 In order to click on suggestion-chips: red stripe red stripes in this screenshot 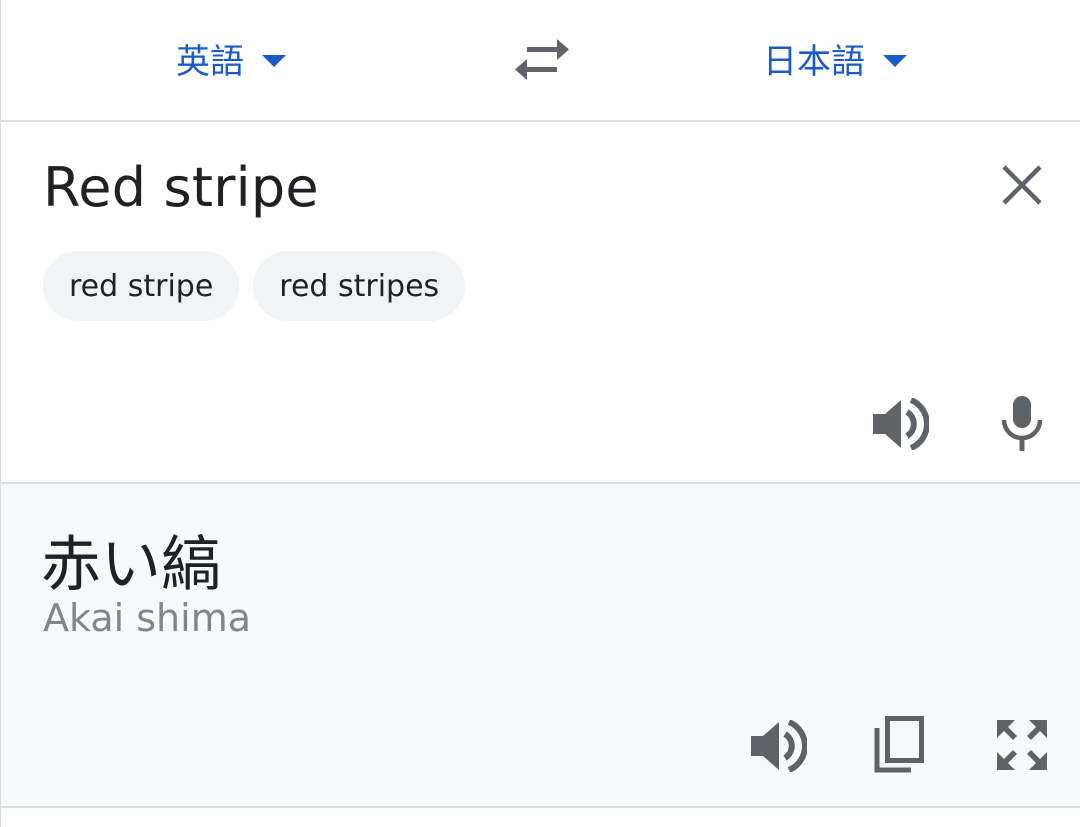, I will do `click(254, 286)`.